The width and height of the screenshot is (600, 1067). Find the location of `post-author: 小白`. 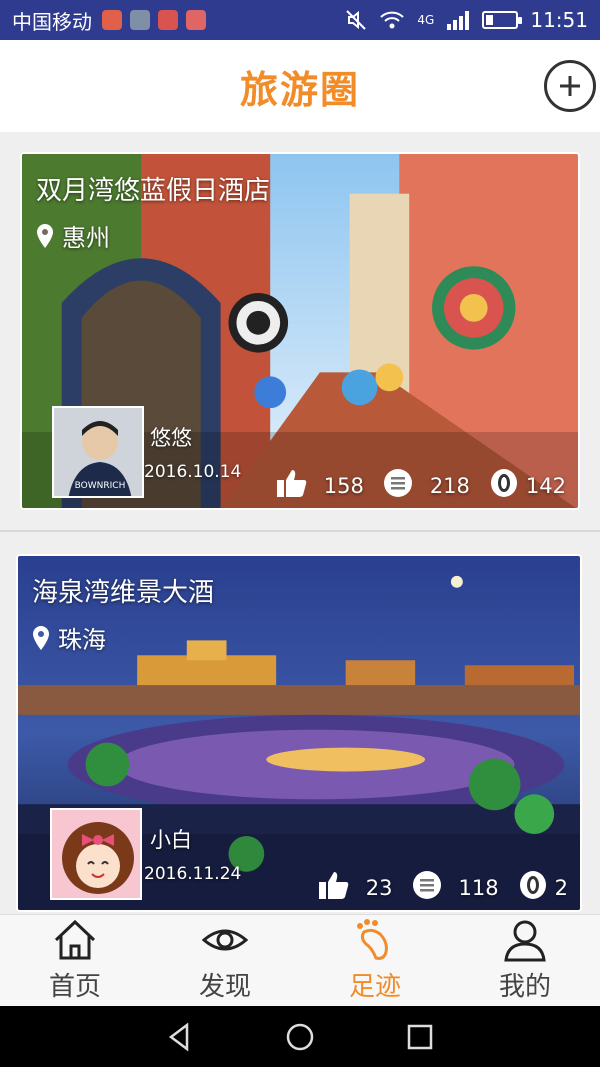

post-author: 小白 is located at coordinates (171, 840).